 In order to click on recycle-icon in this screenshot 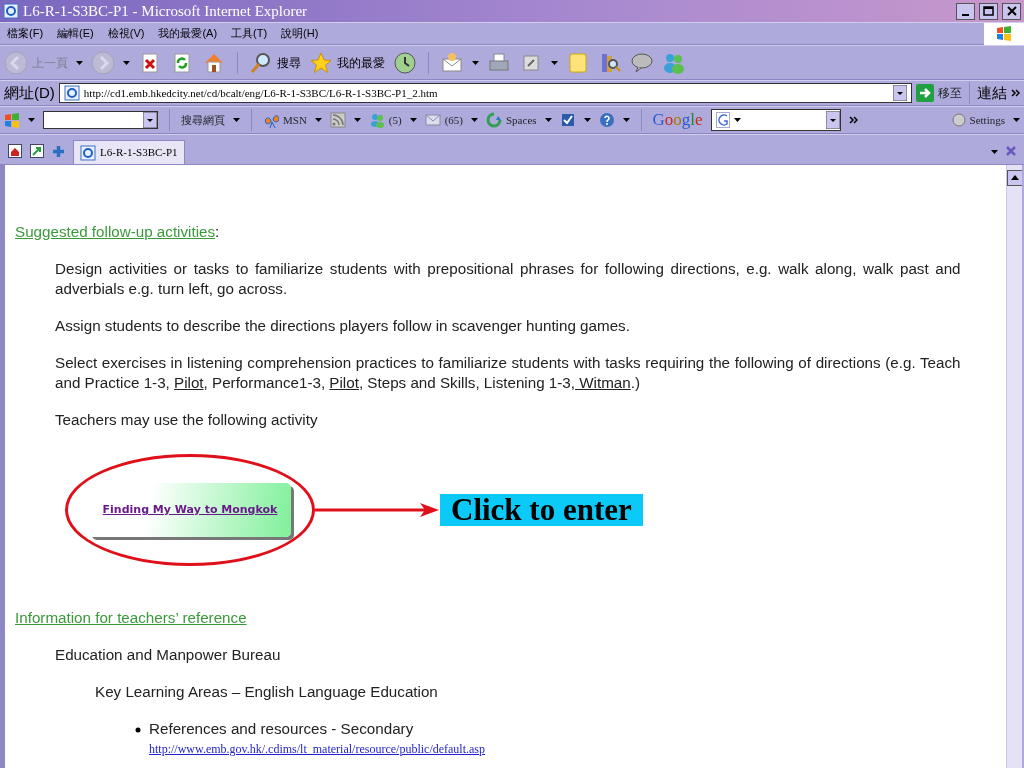, I will do `click(494, 120)`.